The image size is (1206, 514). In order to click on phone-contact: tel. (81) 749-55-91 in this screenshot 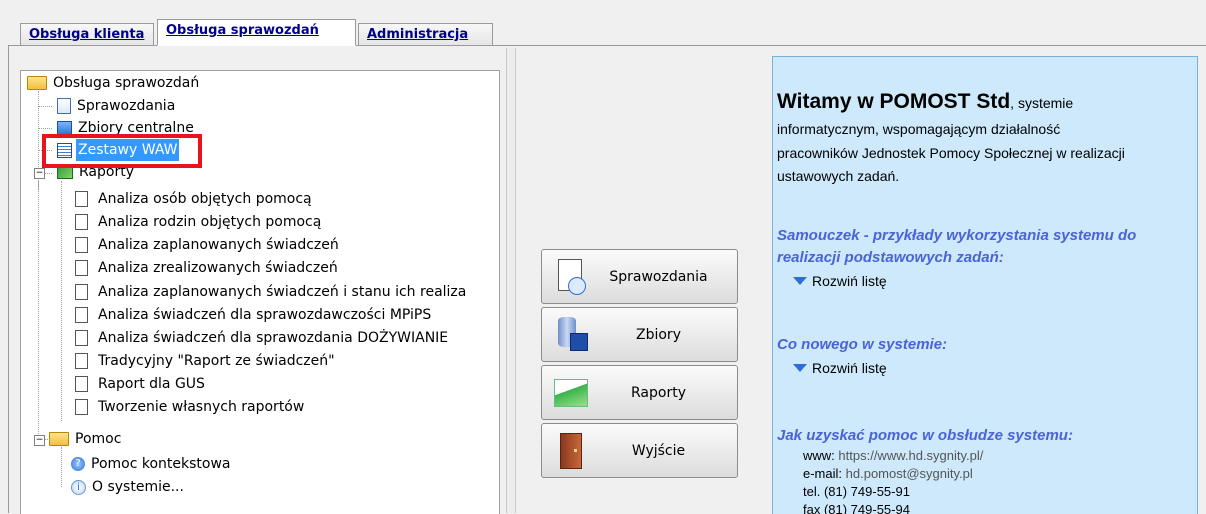, I will do `click(856, 491)`.